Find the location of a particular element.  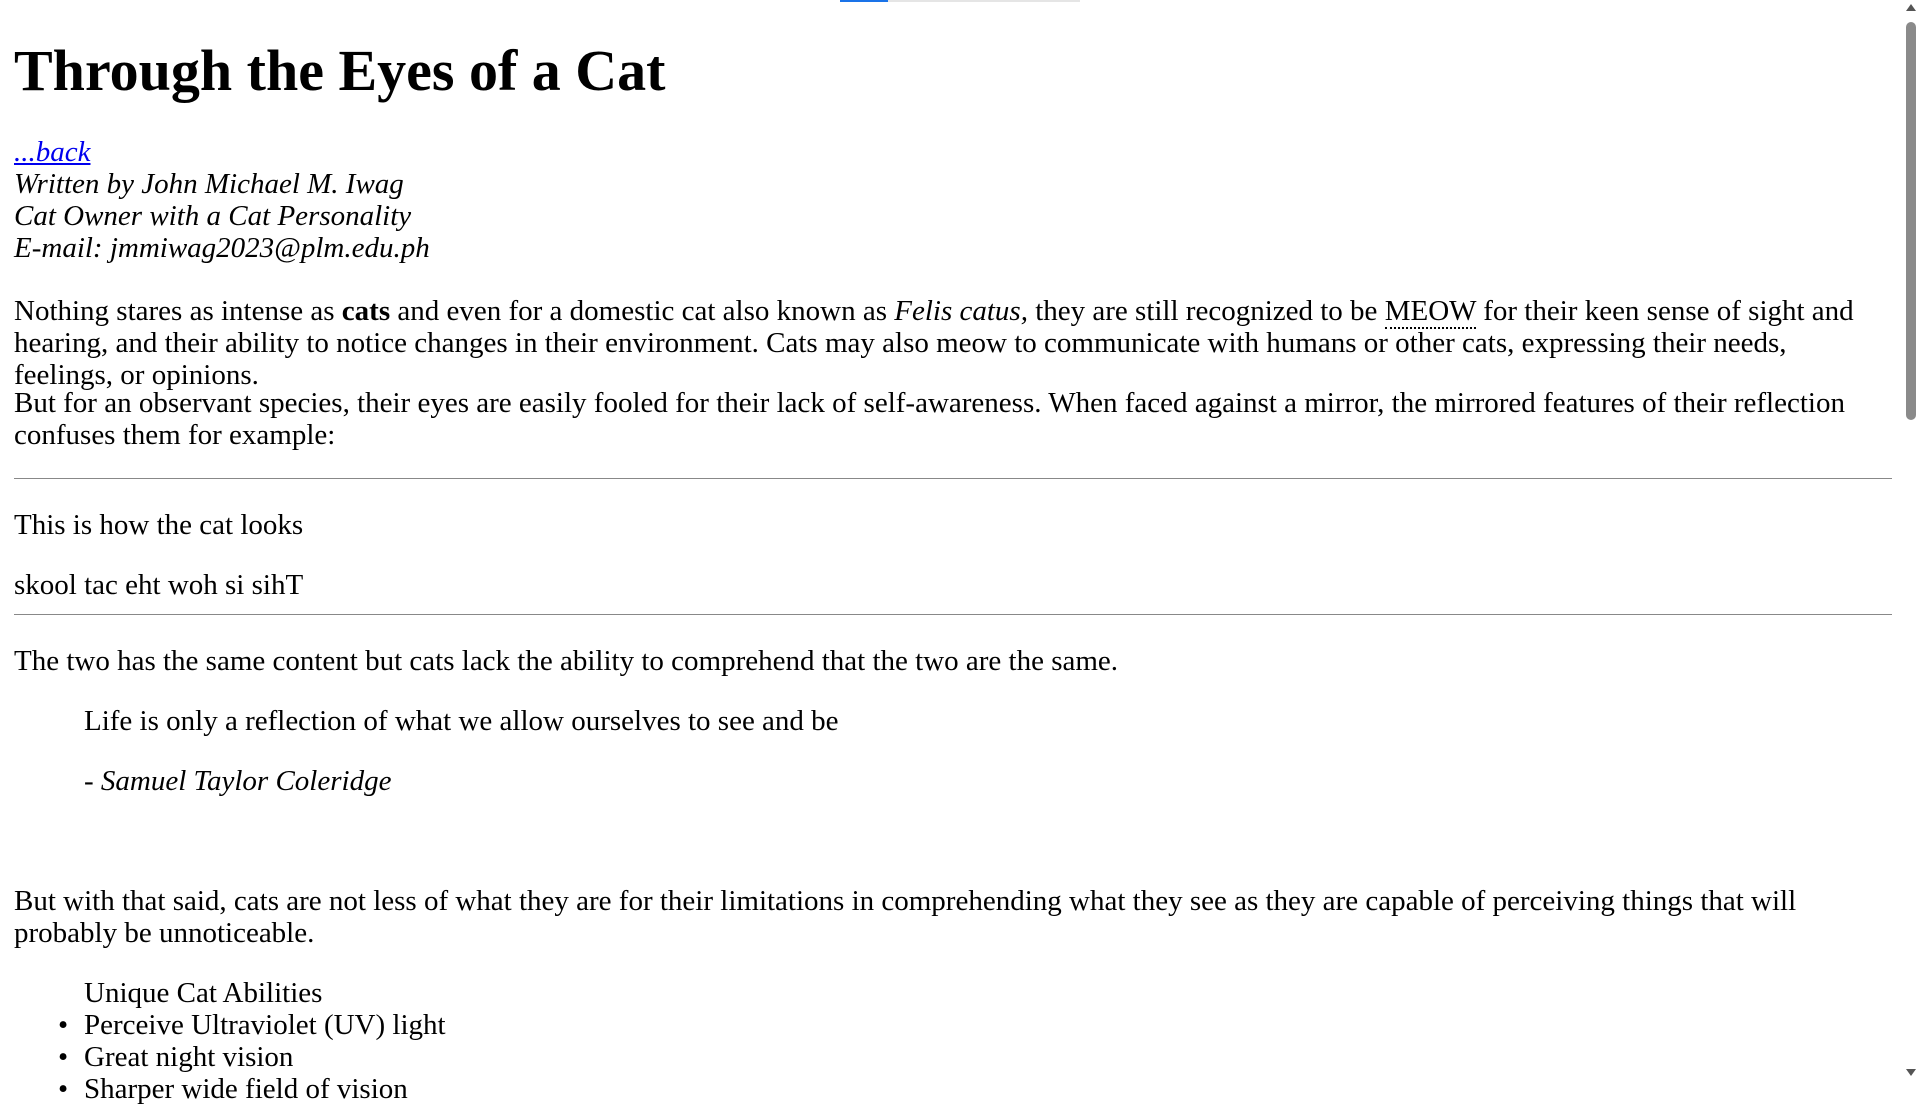

divider-bottom is located at coordinates (953, 614).